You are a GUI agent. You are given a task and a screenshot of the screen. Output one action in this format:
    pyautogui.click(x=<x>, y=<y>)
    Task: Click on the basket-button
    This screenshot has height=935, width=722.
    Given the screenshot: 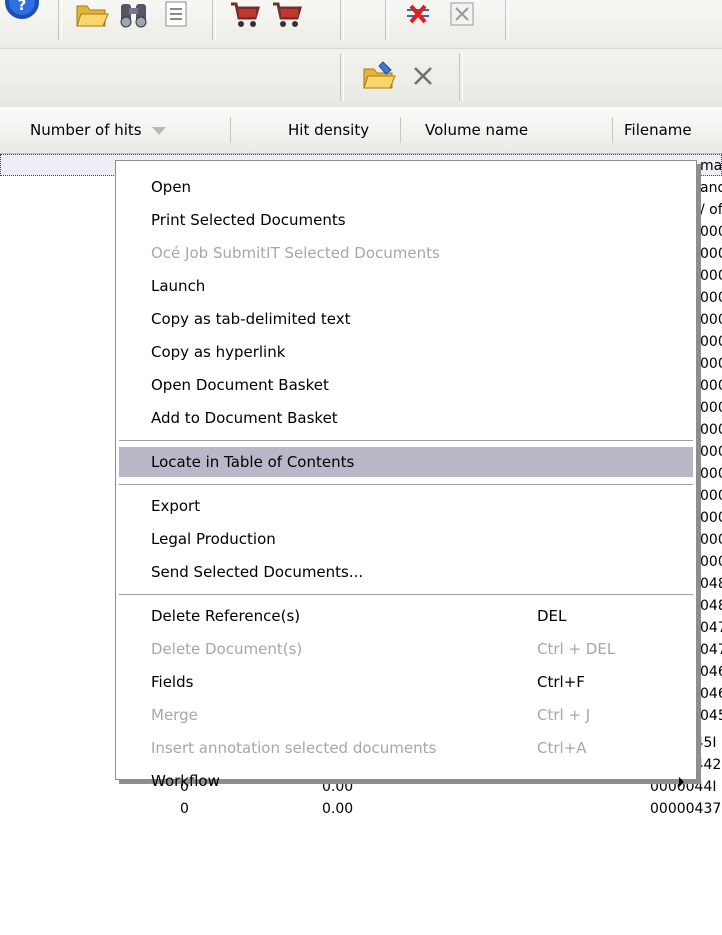 What is the action you would take?
    pyautogui.click(x=244, y=15)
    